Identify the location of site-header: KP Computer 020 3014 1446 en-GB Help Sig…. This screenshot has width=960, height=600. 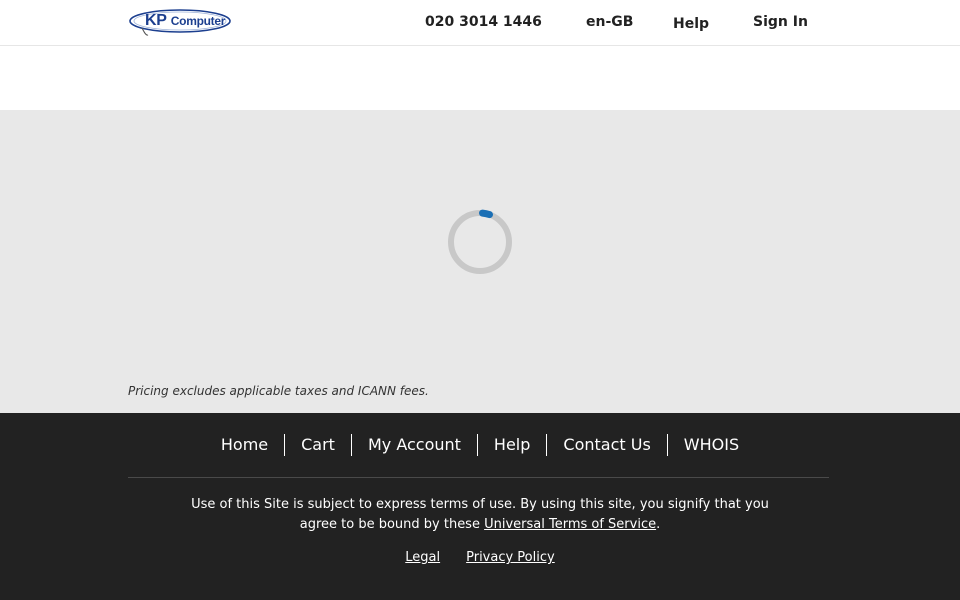
(480, 23).